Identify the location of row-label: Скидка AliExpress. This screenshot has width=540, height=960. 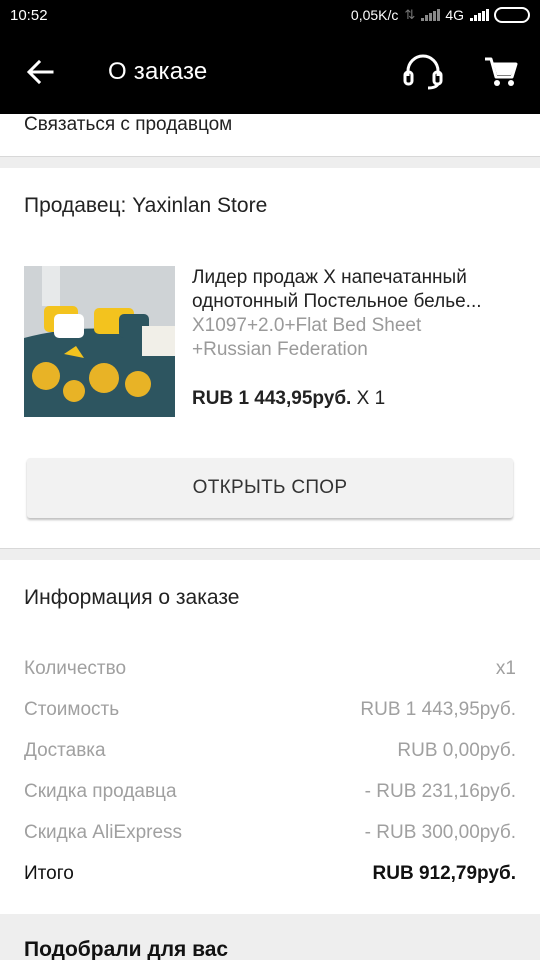
(103, 832).